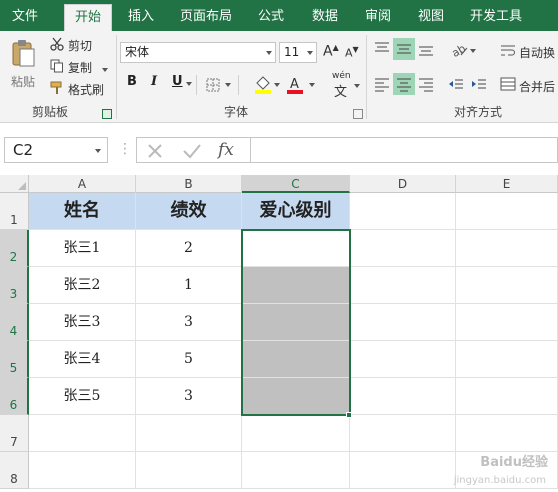 Image resolution: width=558 pixels, height=492 pixels. Describe the element at coordinates (82, 322) in the screenshot. I see `cell-a4: 张三3` at that location.